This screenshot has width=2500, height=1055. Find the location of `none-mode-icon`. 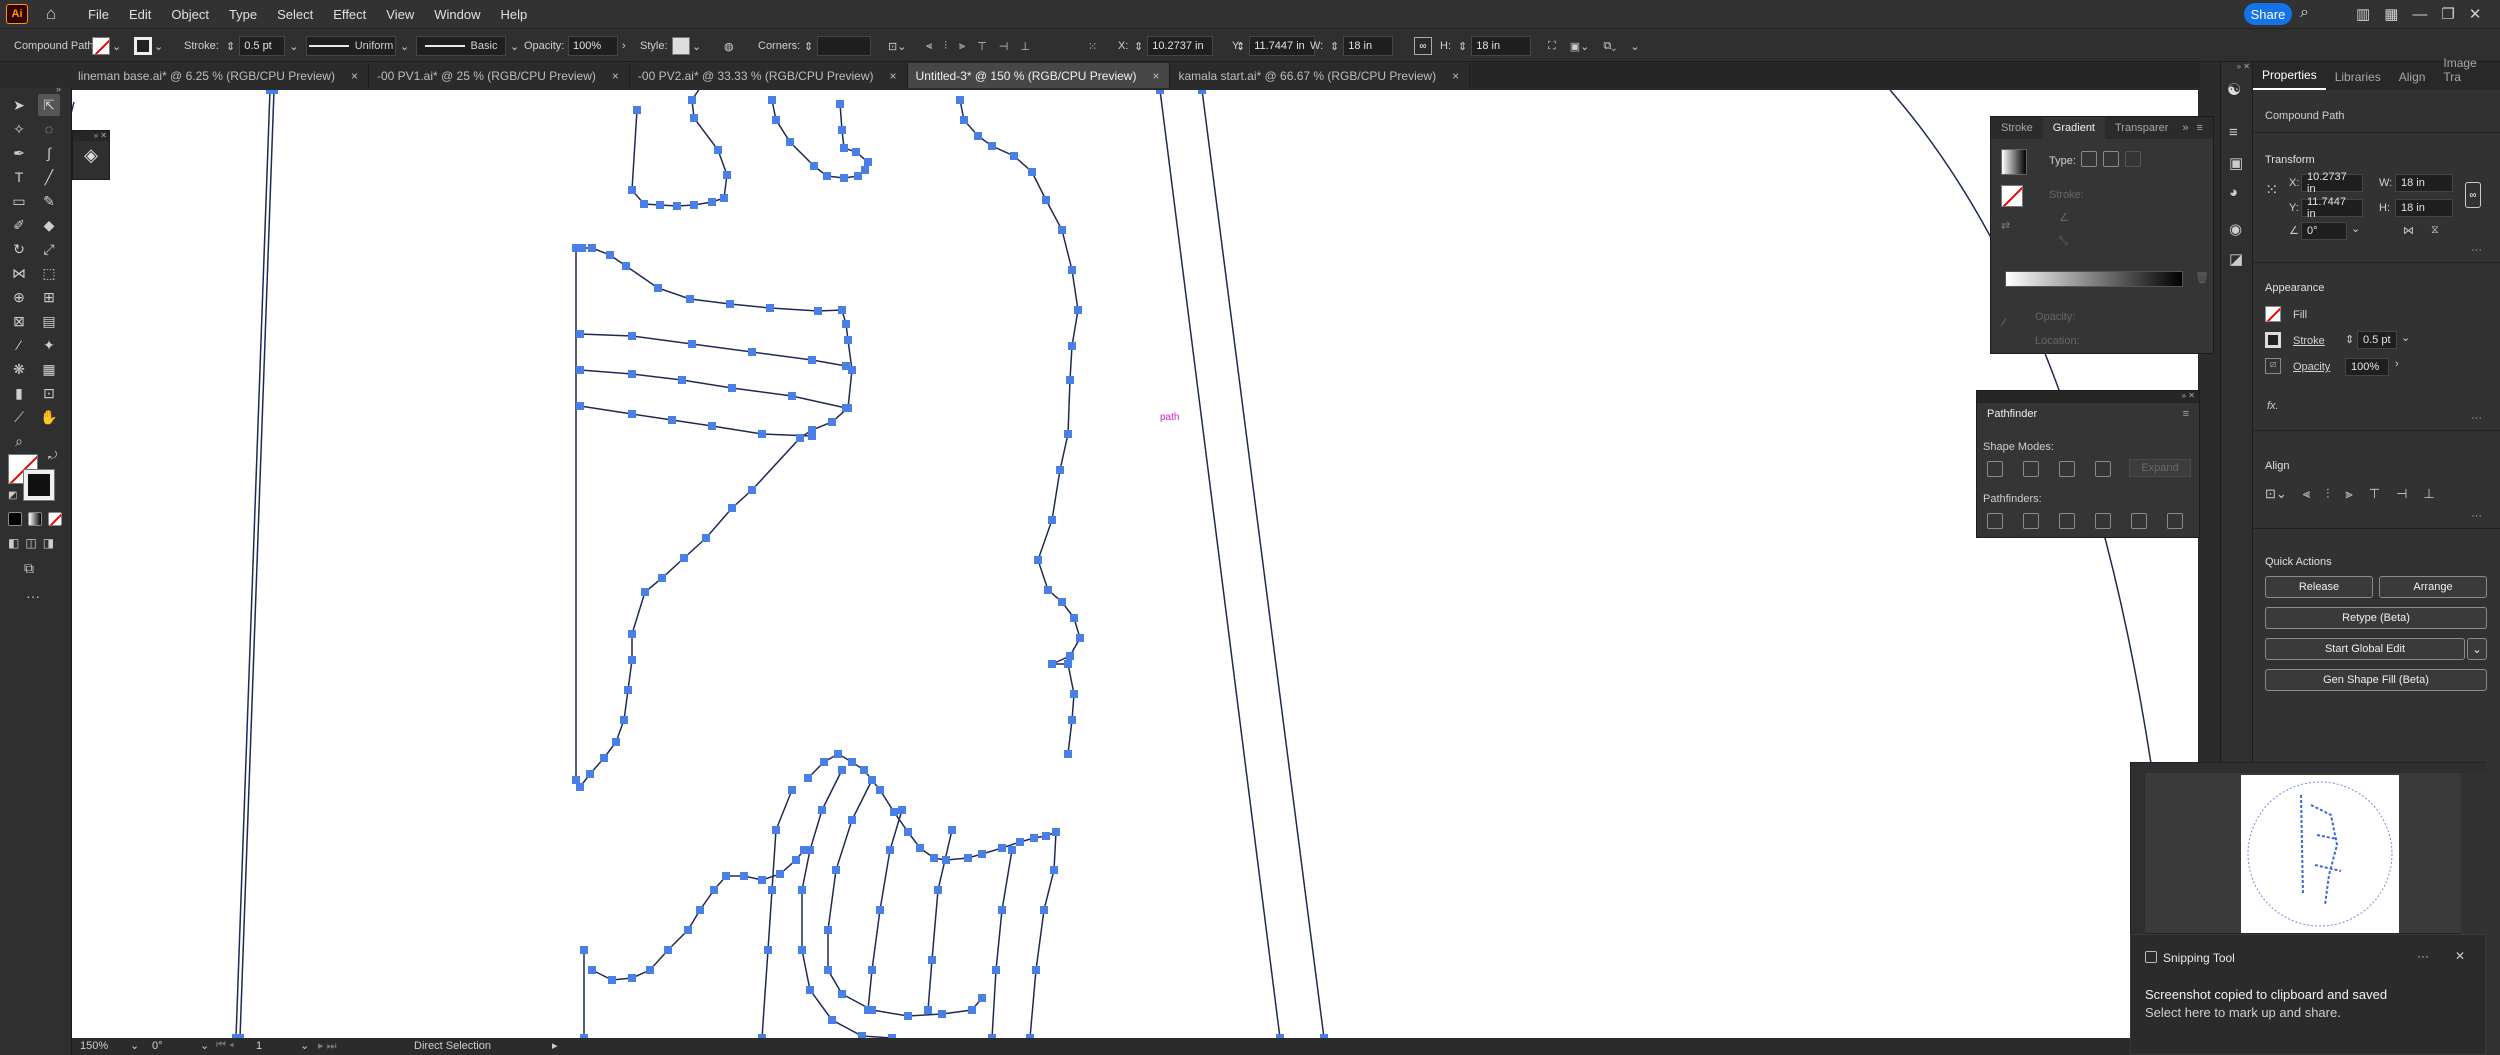

none-mode-icon is located at coordinates (55, 519).